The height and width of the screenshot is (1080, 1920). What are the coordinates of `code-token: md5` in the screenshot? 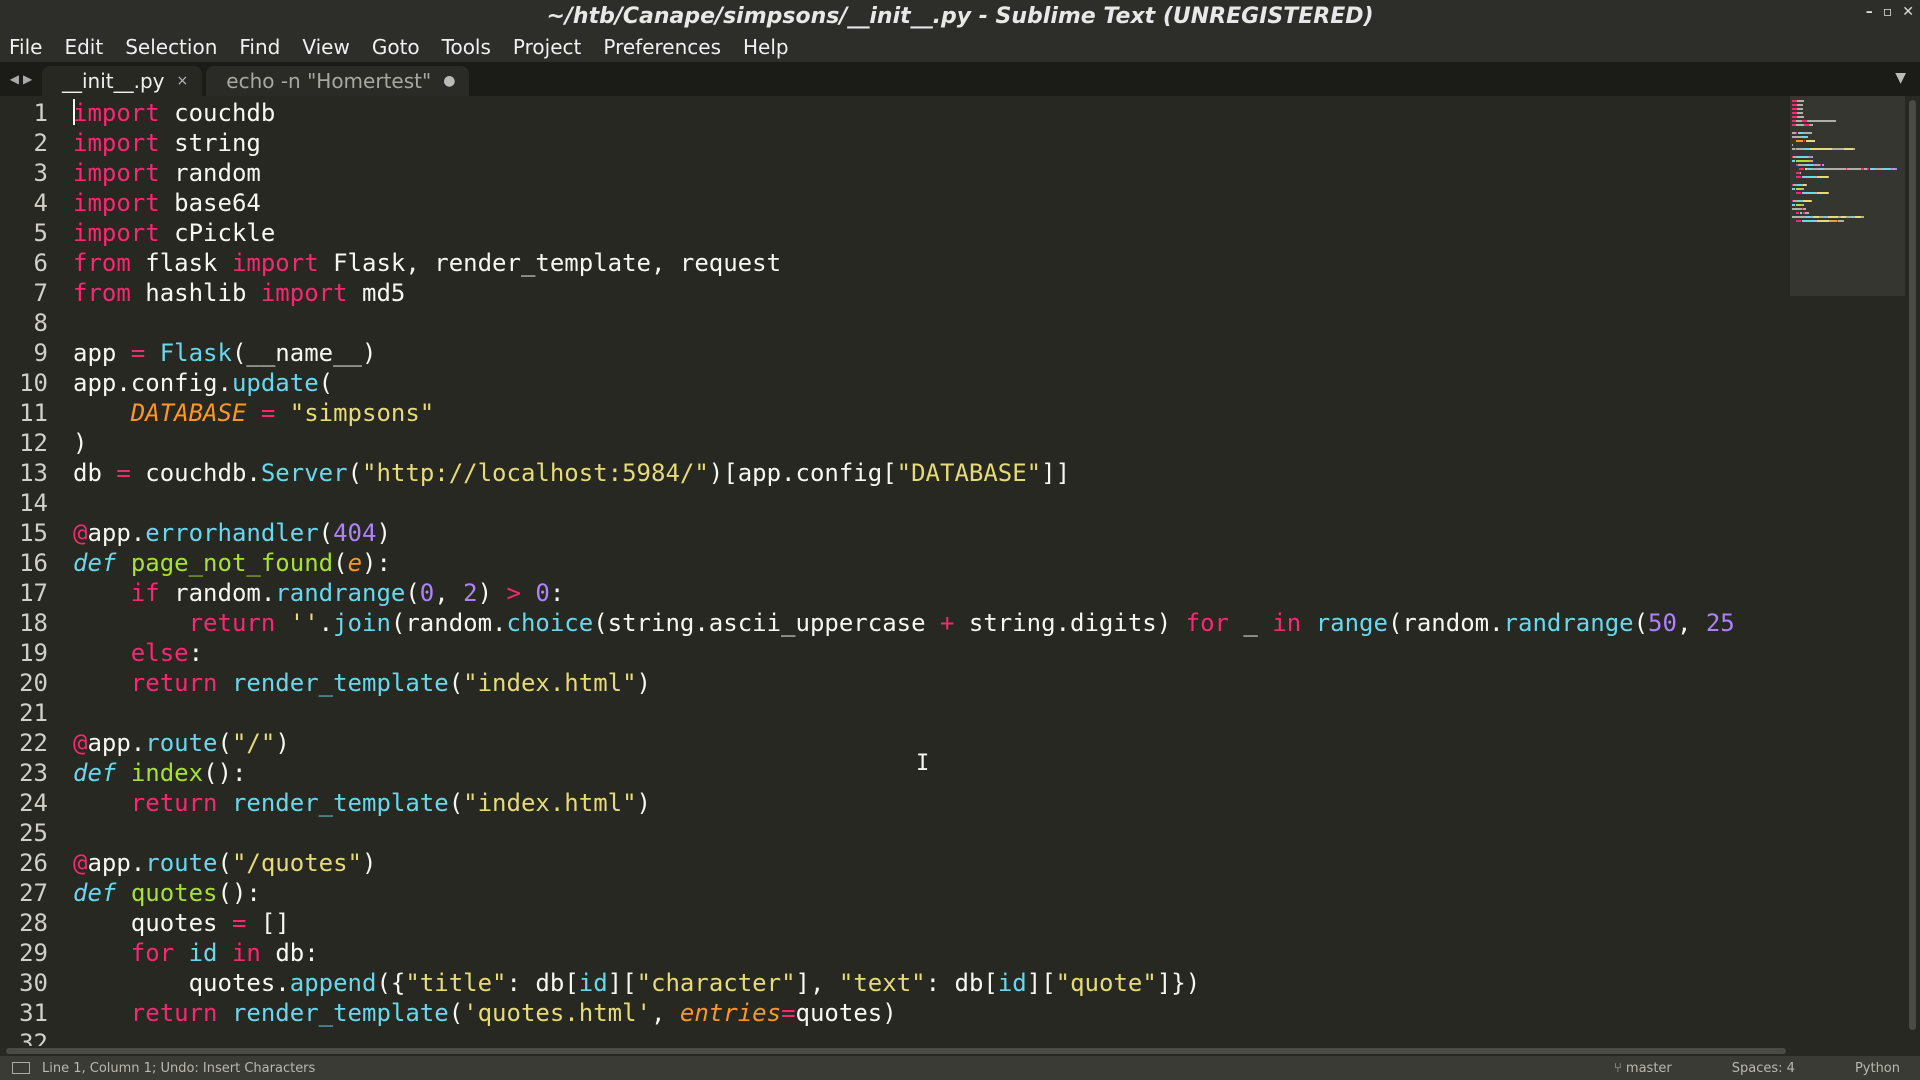 It's located at (376, 293).